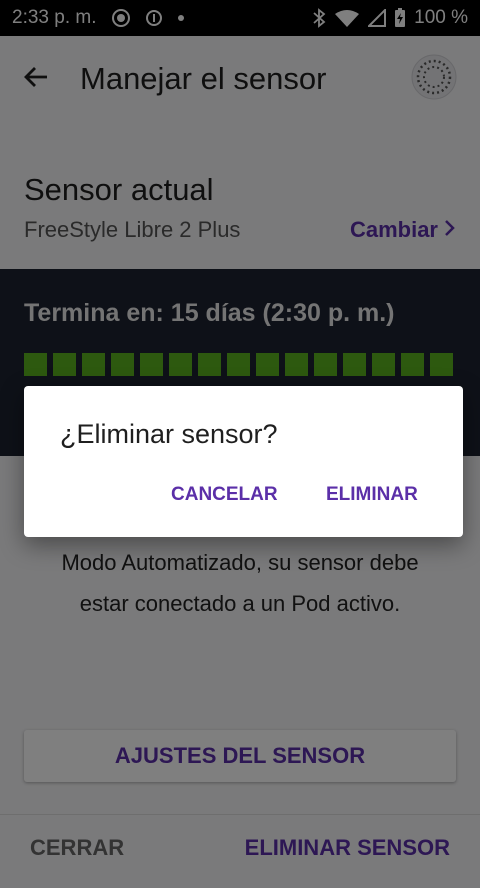 The width and height of the screenshot is (480, 888). I want to click on dialog-cancel-button: CANCELAR, so click(224, 495).